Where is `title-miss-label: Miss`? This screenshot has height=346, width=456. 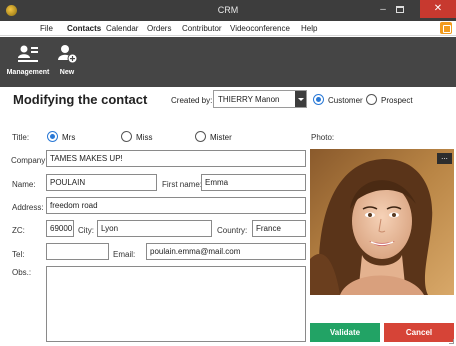
title-miss-label: Miss is located at coordinates (144, 137).